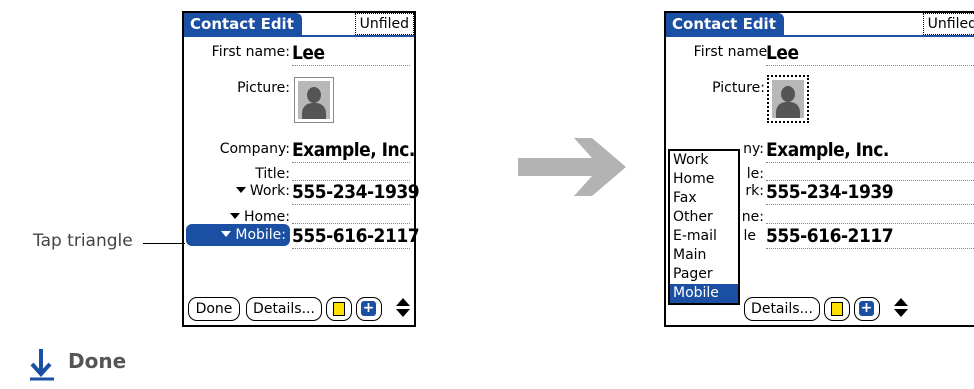  Describe the element at coordinates (254, 149) in the screenshot. I see `company-label: Company:` at that location.